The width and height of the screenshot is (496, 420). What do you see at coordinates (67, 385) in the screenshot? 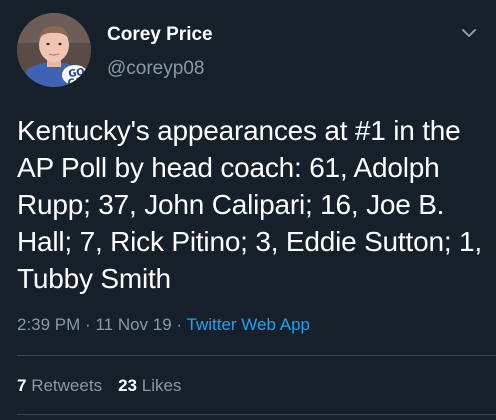
I see `retweets-label: Retweets` at bounding box center [67, 385].